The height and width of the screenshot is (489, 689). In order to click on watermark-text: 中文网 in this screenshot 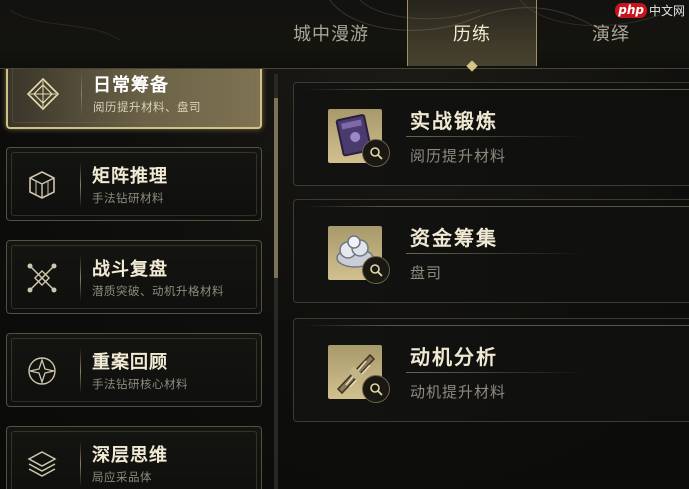, I will do `click(666, 10)`.